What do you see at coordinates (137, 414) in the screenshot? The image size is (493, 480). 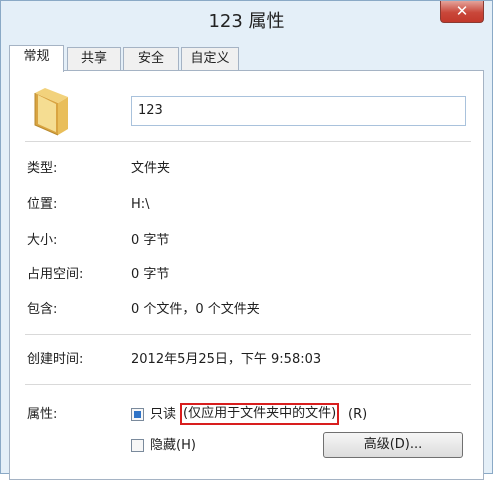 I see `readonly-checkbox` at bounding box center [137, 414].